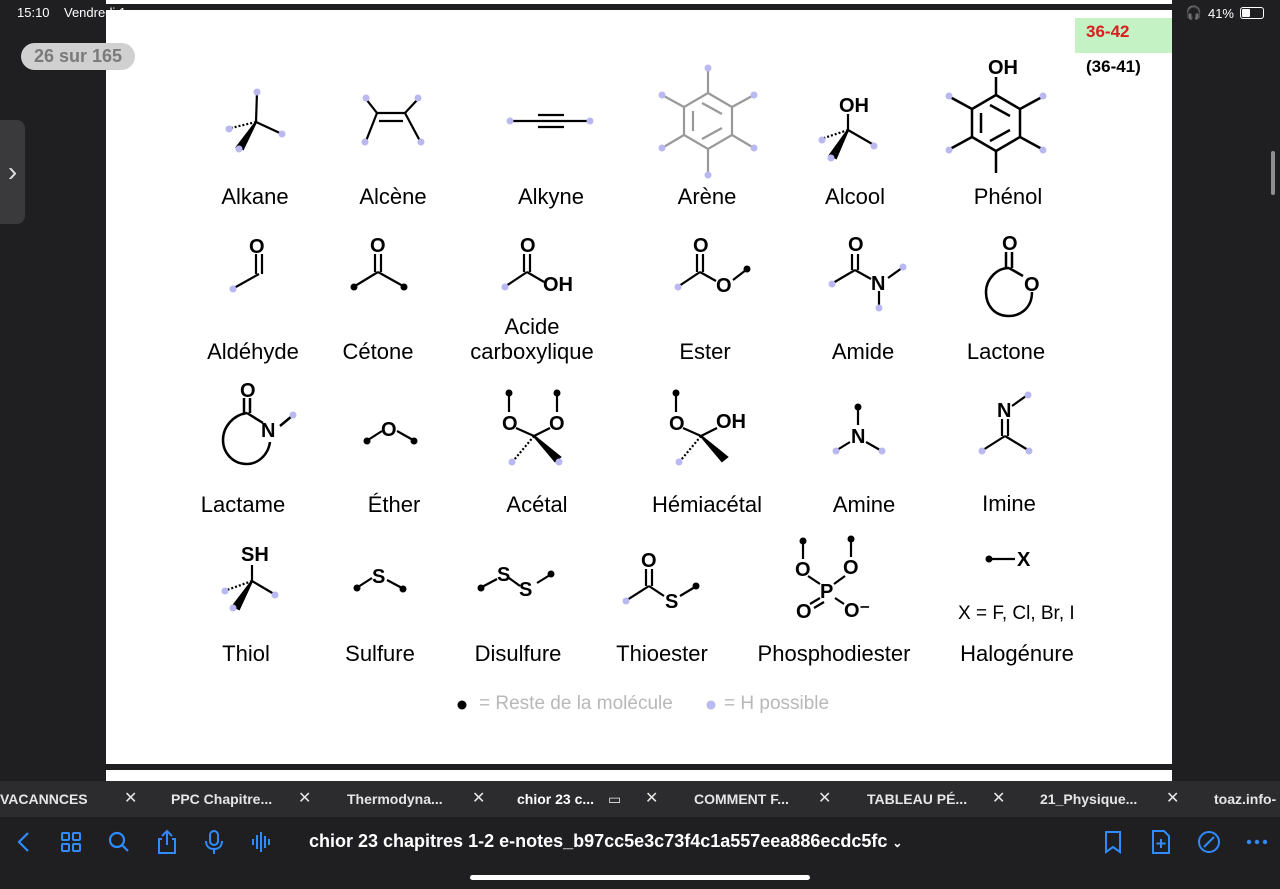 Image resolution: width=1280 pixels, height=889 pixels. Describe the element at coordinates (250, 588) in the screenshot. I see `thiol-structure` at that location.